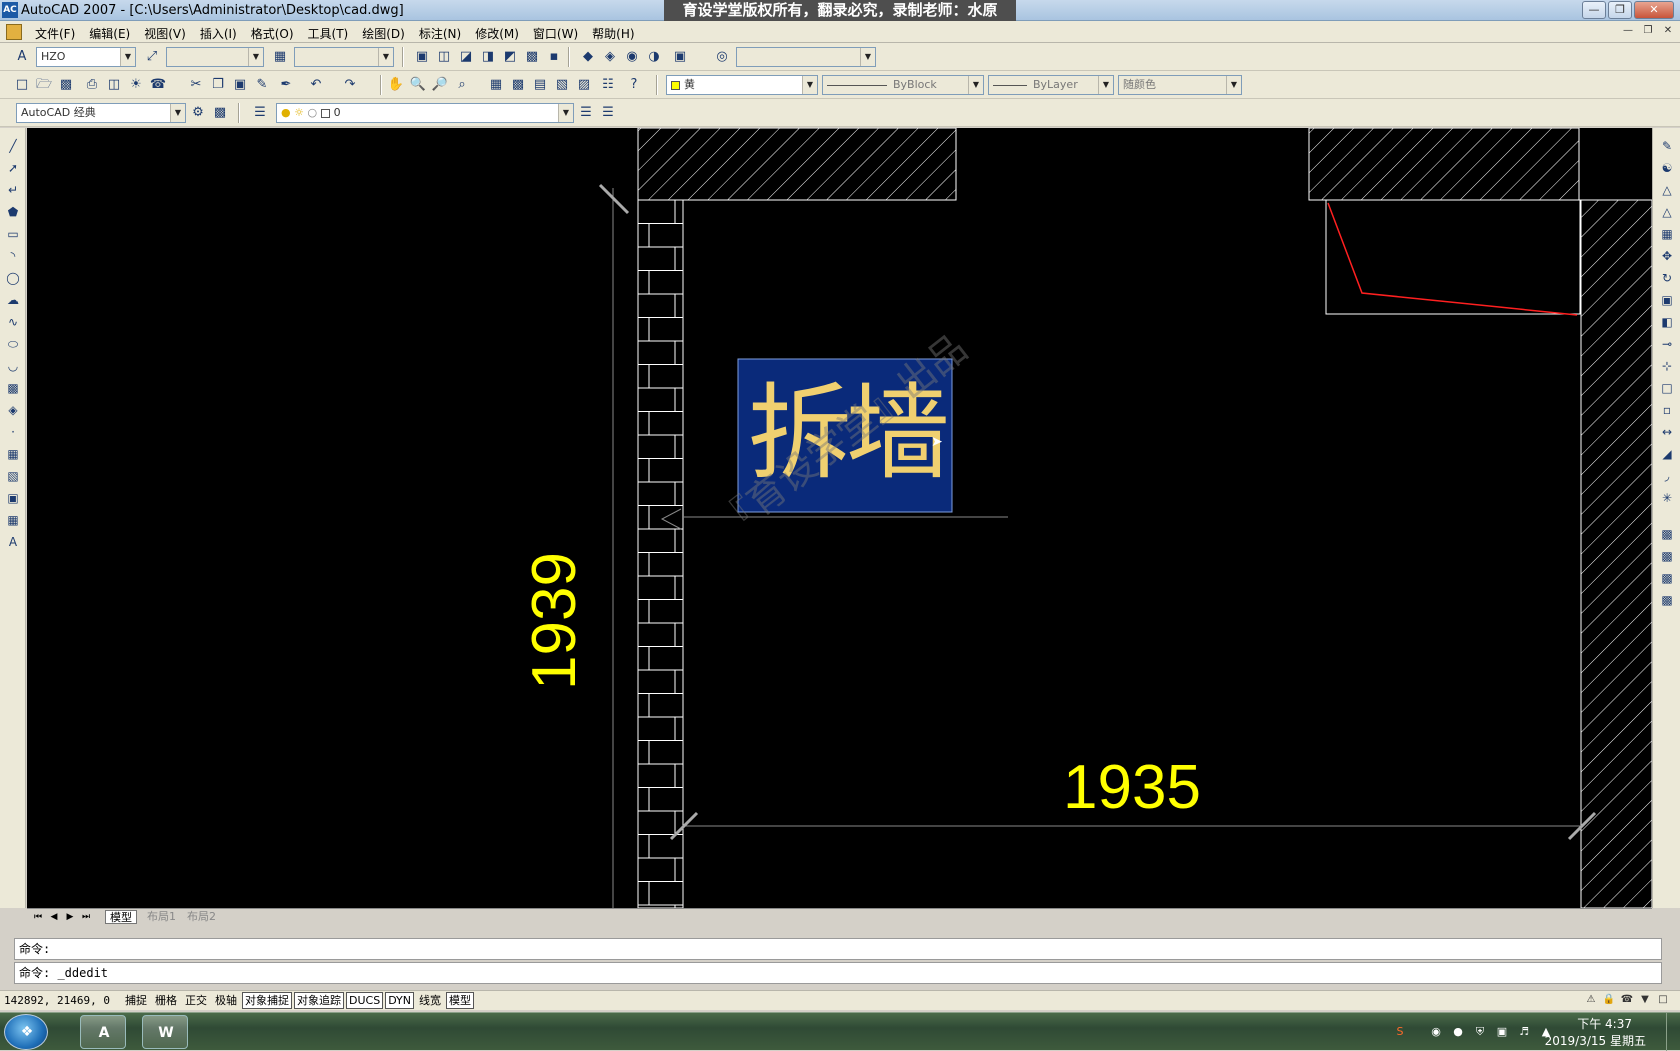  Describe the element at coordinates (632, 57) in the screenshot. I see `material-icon: ◉` at that location.